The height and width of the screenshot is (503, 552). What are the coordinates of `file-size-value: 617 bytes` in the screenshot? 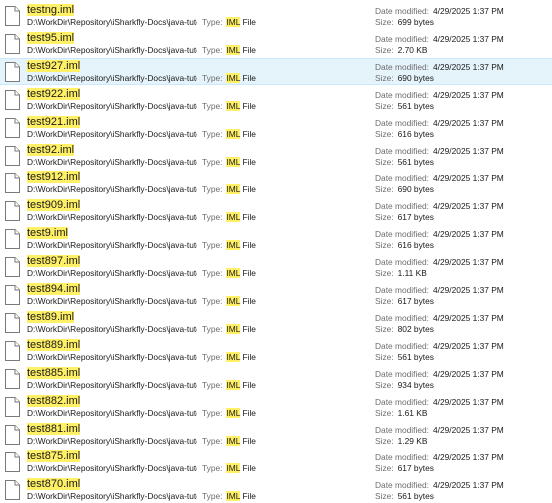 It's located at (415, 217).